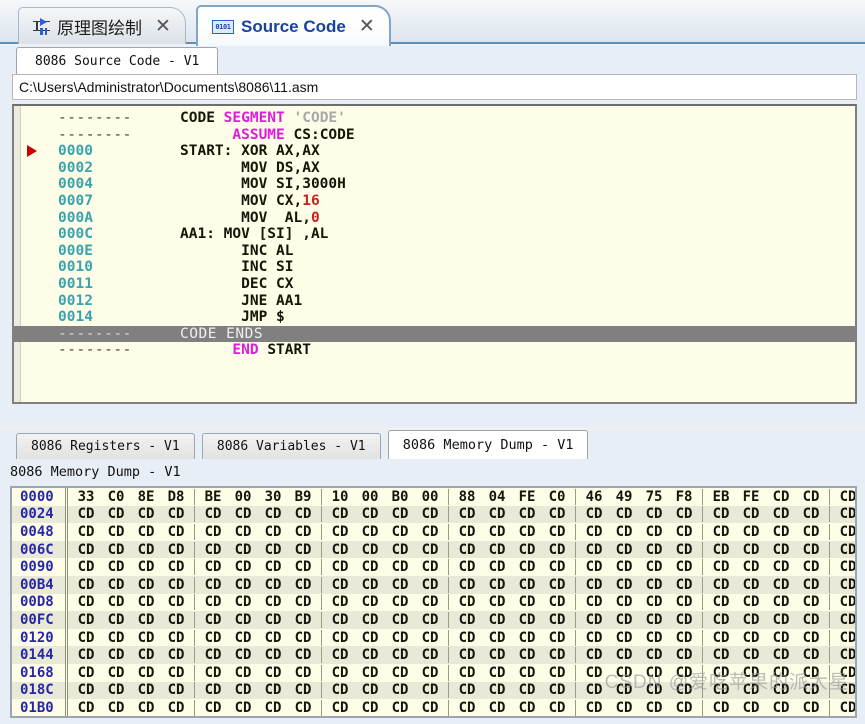  What do you see at coordinates (434, 151) in the screenshot?
I see `code-line: 0000 START: XOR AX,AX` at bounding box center [434, 151].